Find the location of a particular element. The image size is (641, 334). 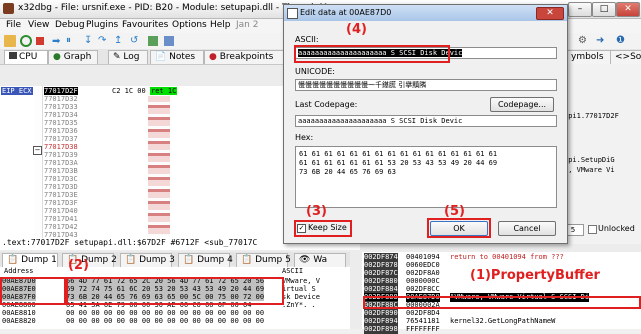

collapse-icon: − is located at coordinates (37, 150).